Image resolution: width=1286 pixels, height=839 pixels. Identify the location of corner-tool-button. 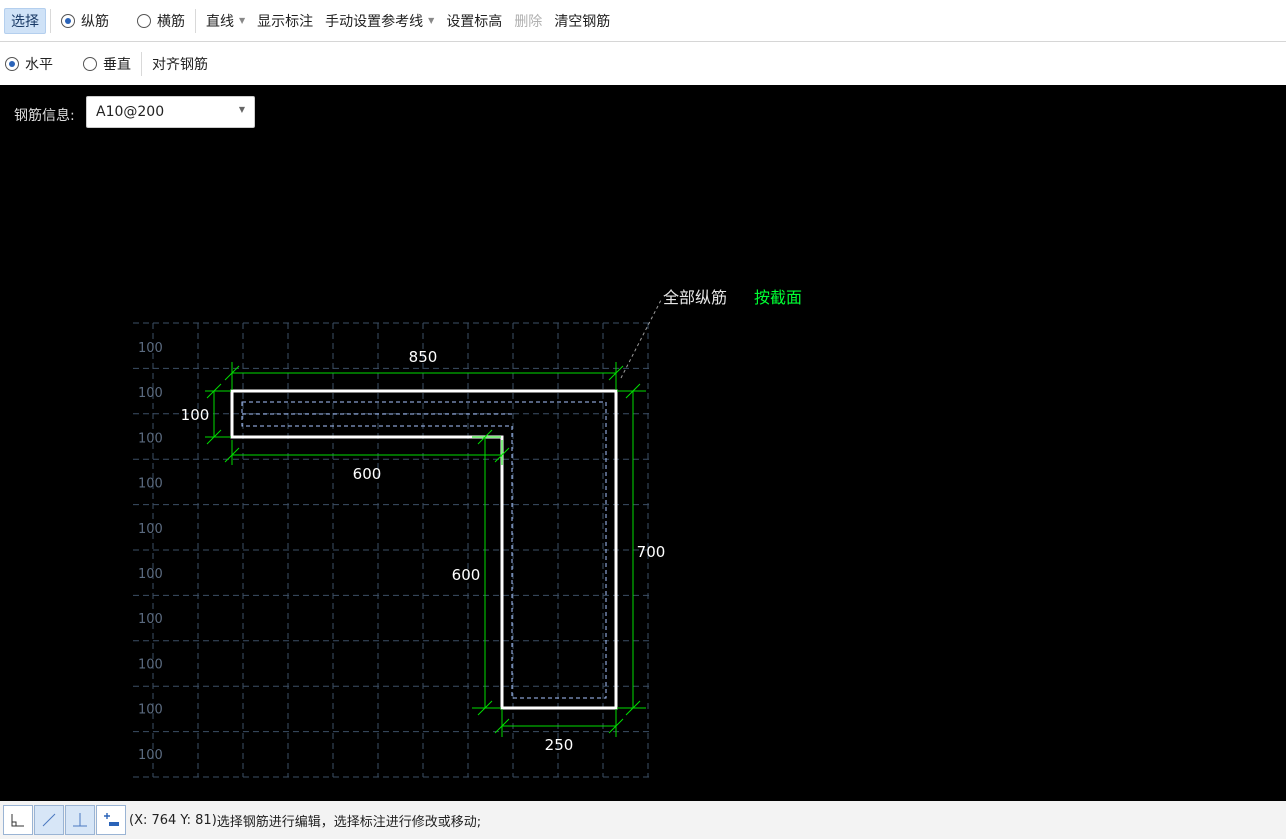
(18, 820).